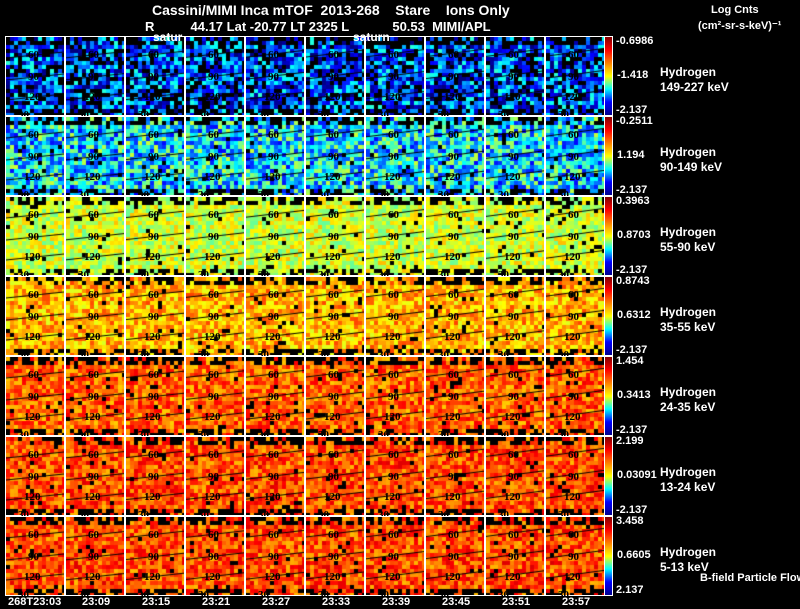 Image resolution: width=800 pixels, height=609 pixels. I want to click on species-label: Hydrogen 90-149 keV, so click(691, 160).